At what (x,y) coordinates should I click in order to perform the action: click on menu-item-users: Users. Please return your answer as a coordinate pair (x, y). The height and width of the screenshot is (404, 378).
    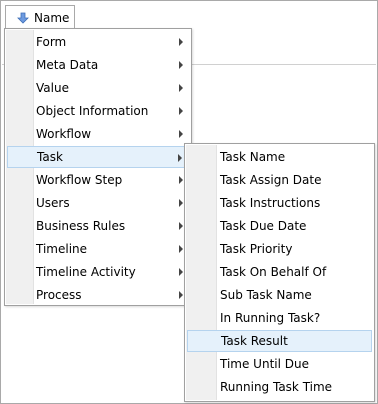
    Looking at the image, I should click on (98, 203).